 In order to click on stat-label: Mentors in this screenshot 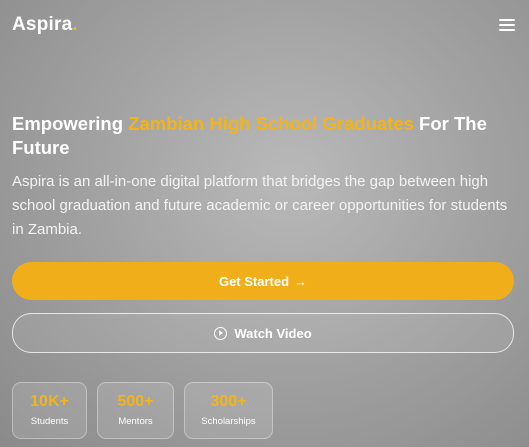, I will do `click(135, 421)`.